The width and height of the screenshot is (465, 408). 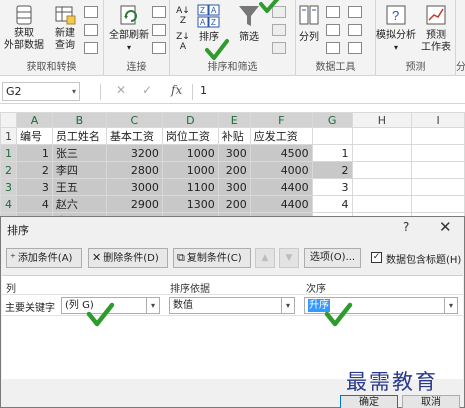 I want to click on column-header: C, so click(x=134, y=120).